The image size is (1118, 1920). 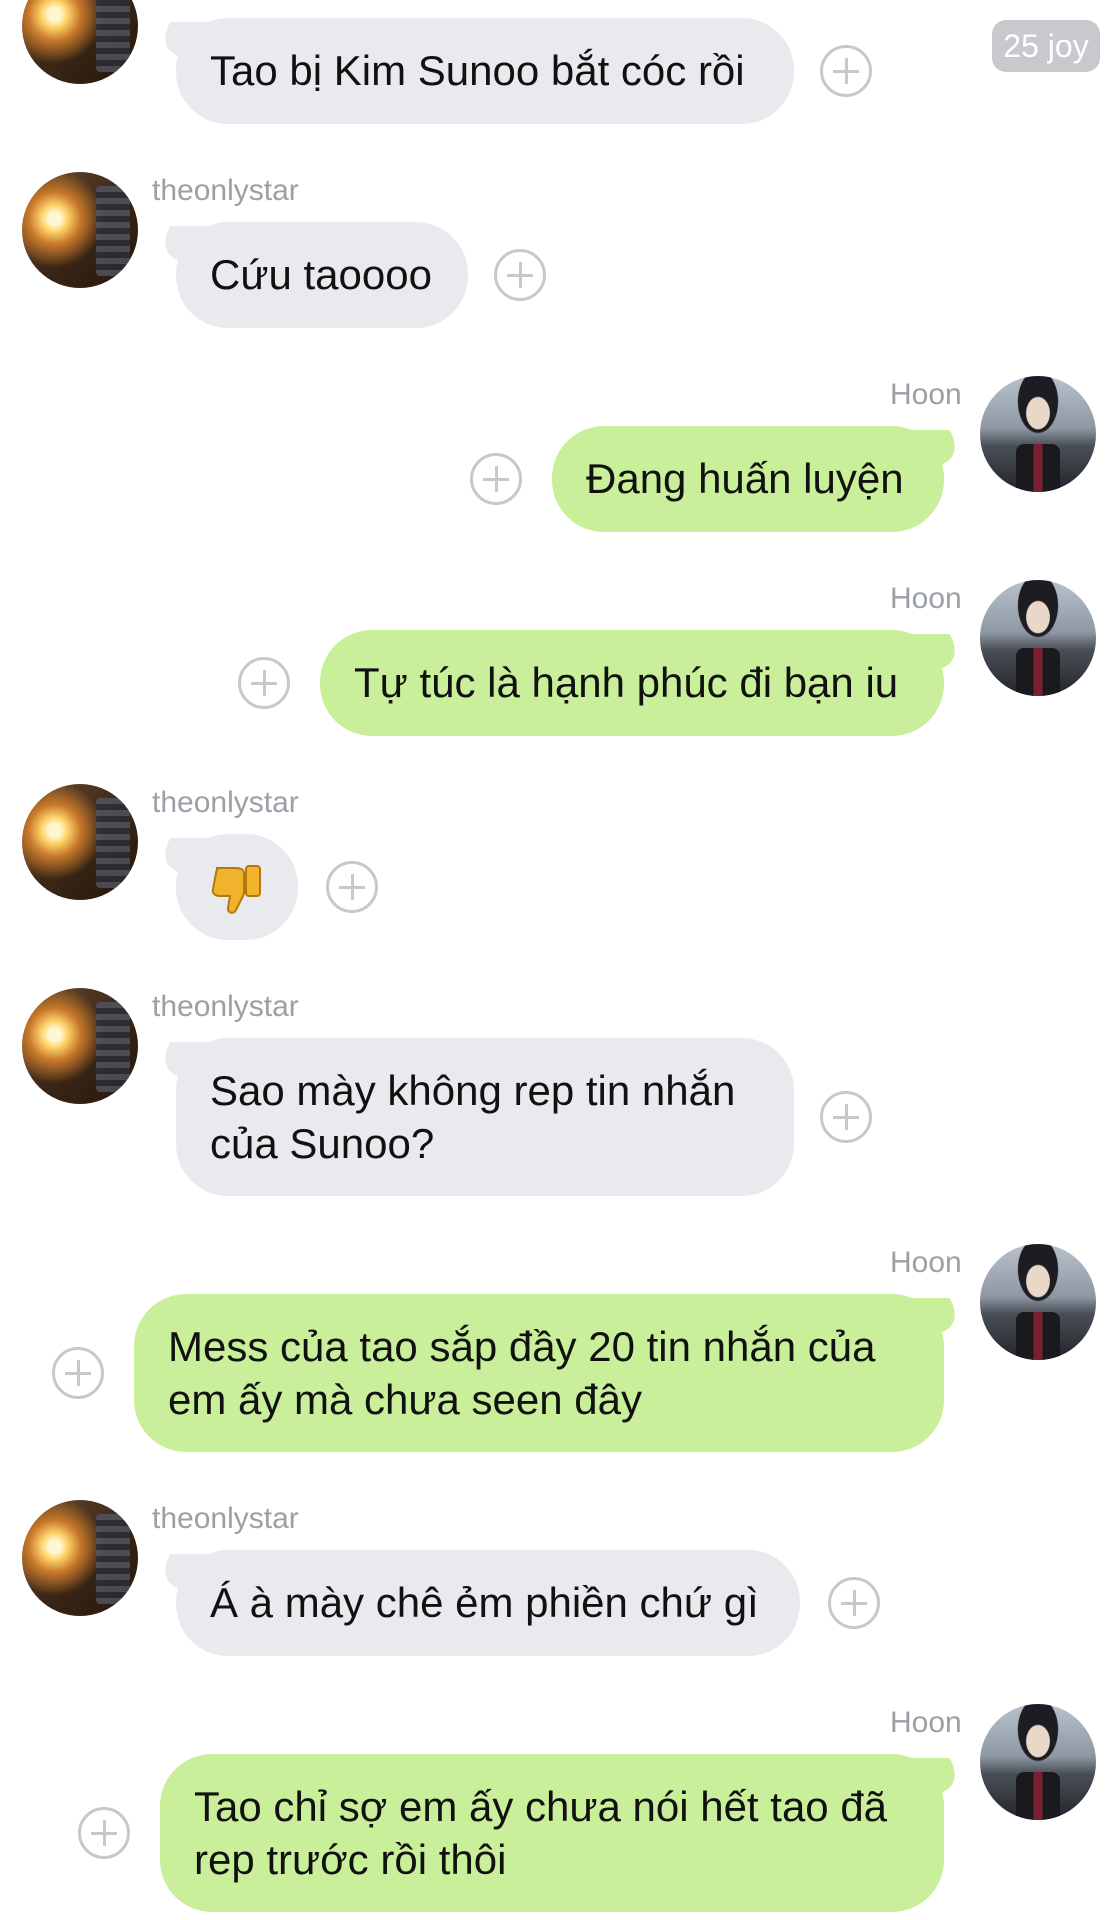 What do you see at coordinates (485, 1117) in the screenshot?
I see `message-bubble-incoming: Sao mày không rep tin nhắn của Sunoo?` at bounding box center [485, 1117].